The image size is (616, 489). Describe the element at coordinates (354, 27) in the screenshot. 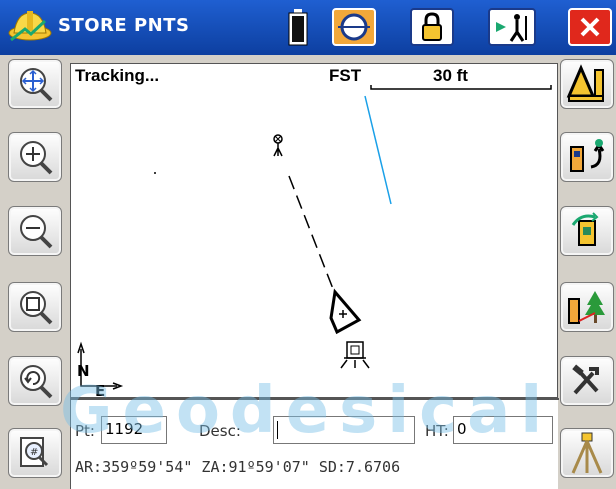

I see `measure-target-icon` at that location.